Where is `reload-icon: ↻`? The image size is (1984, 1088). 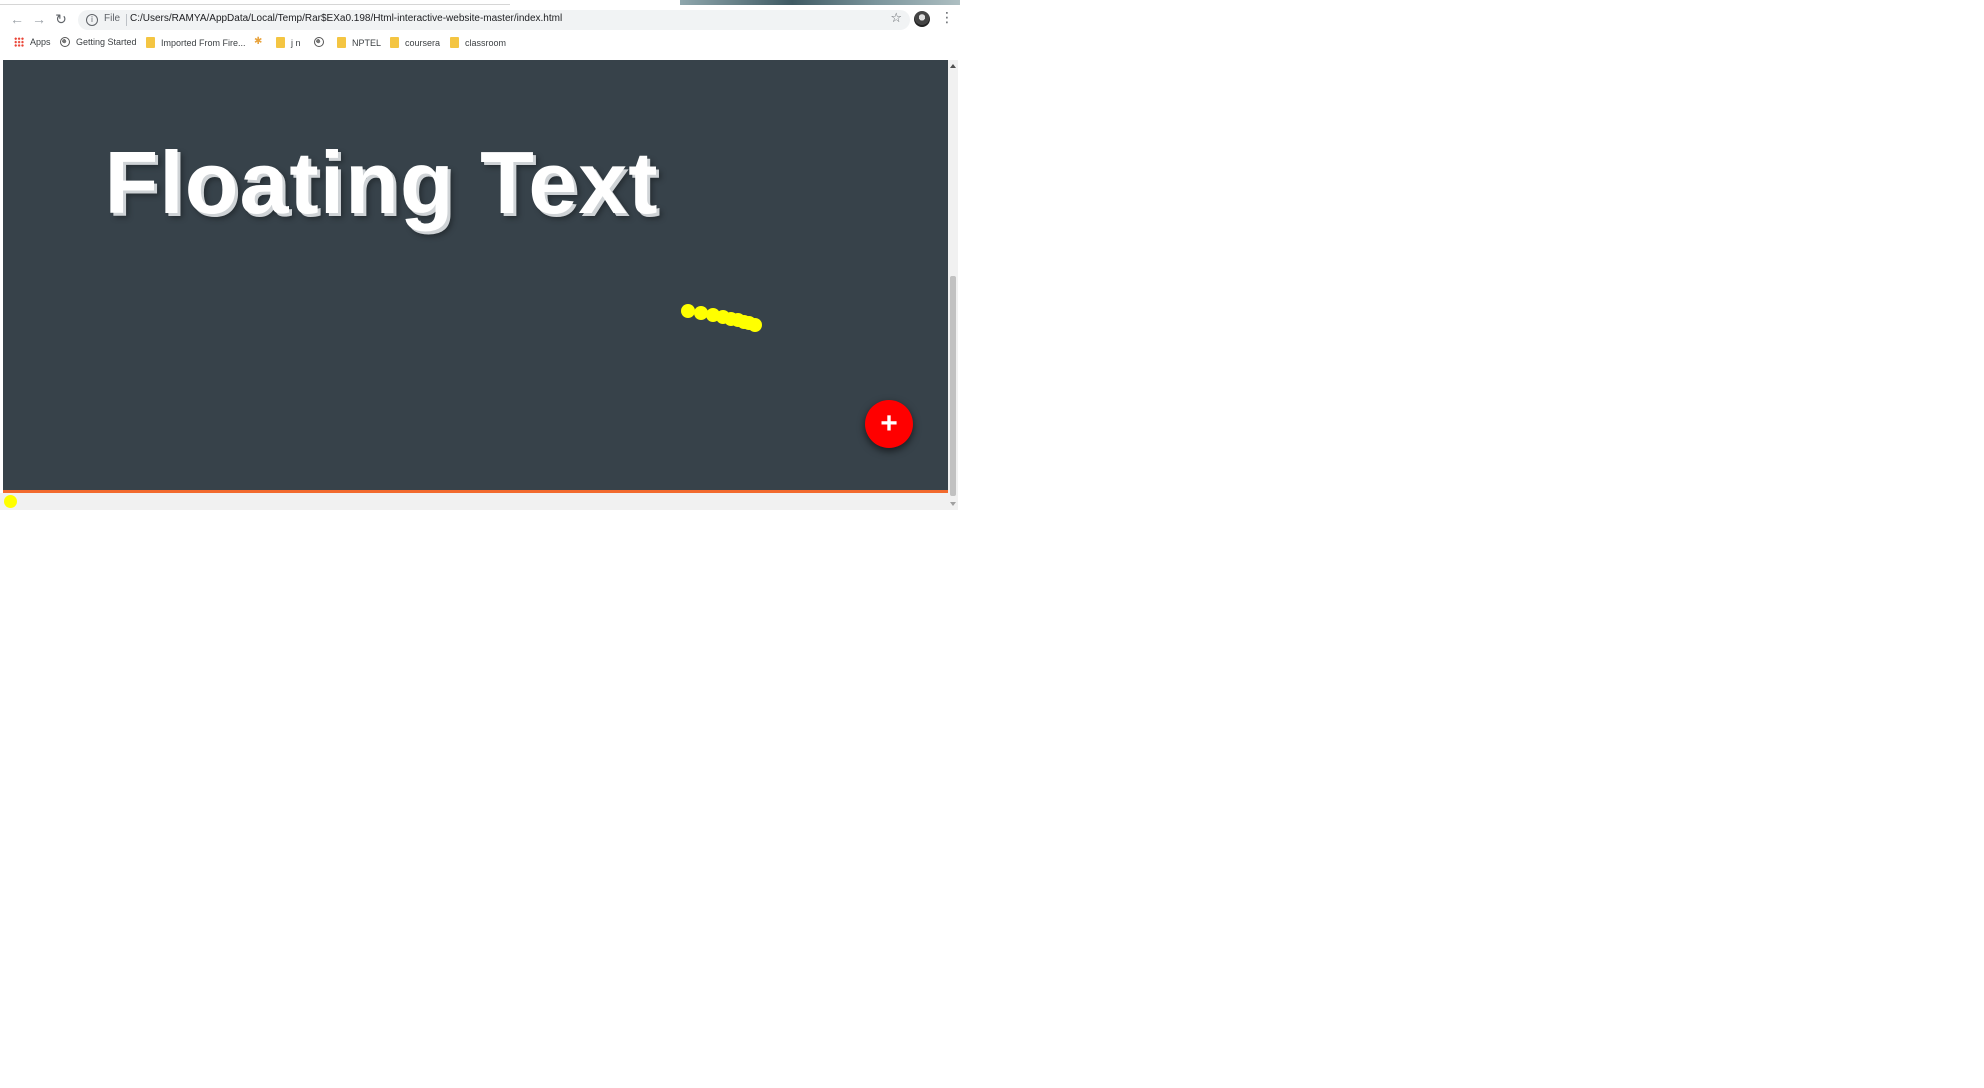 reload-icon: ↻ is located at coordinates (61, 19).